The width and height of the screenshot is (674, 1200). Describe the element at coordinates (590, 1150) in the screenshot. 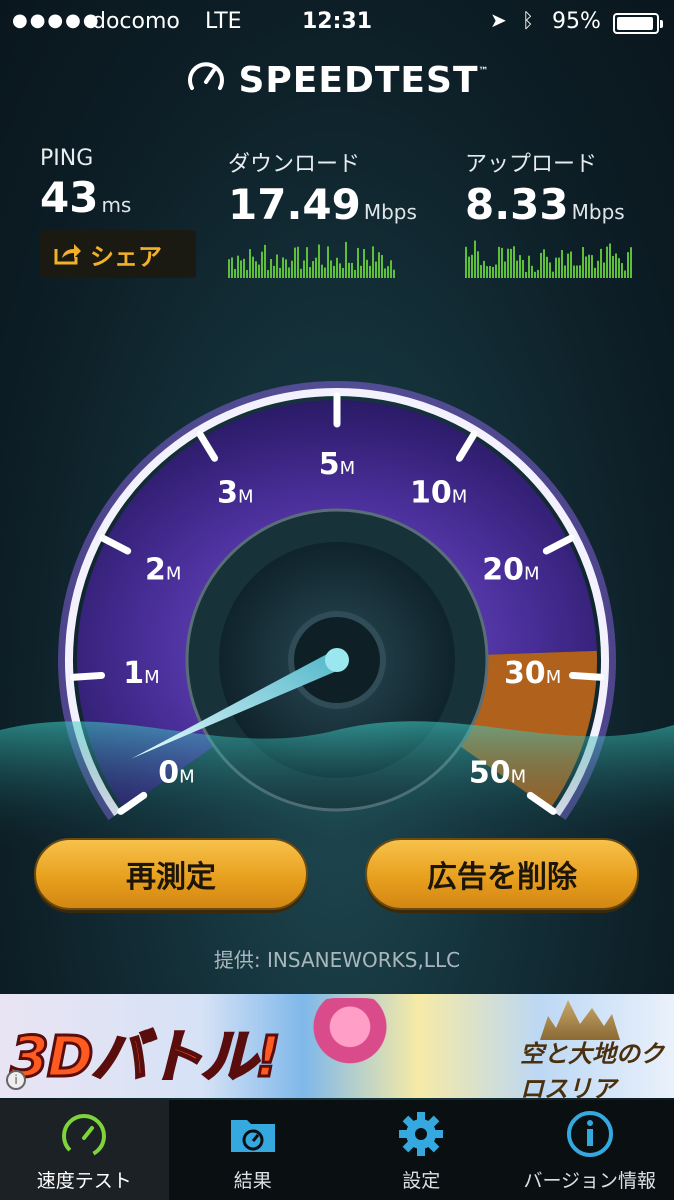

I see `tab-version-info: バージョン情報` at that location.